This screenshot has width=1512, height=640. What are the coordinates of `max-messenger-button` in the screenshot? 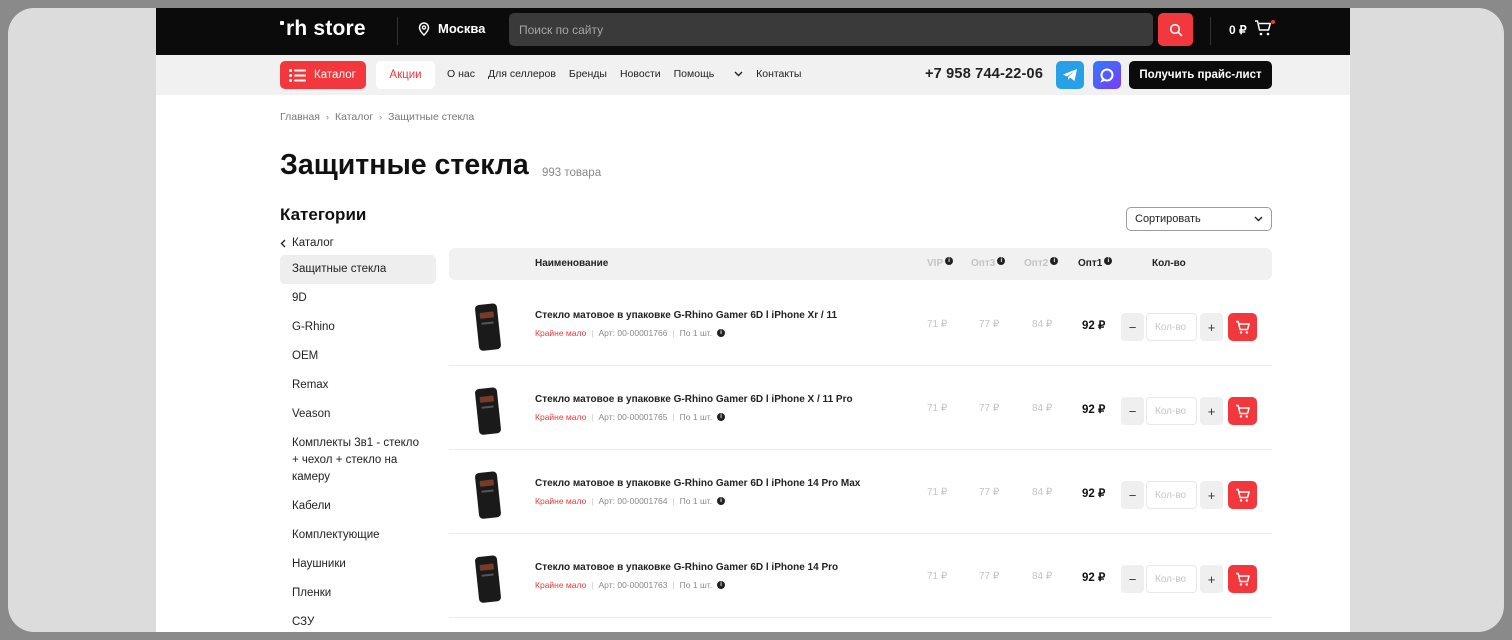 It's located at (1107, 75).